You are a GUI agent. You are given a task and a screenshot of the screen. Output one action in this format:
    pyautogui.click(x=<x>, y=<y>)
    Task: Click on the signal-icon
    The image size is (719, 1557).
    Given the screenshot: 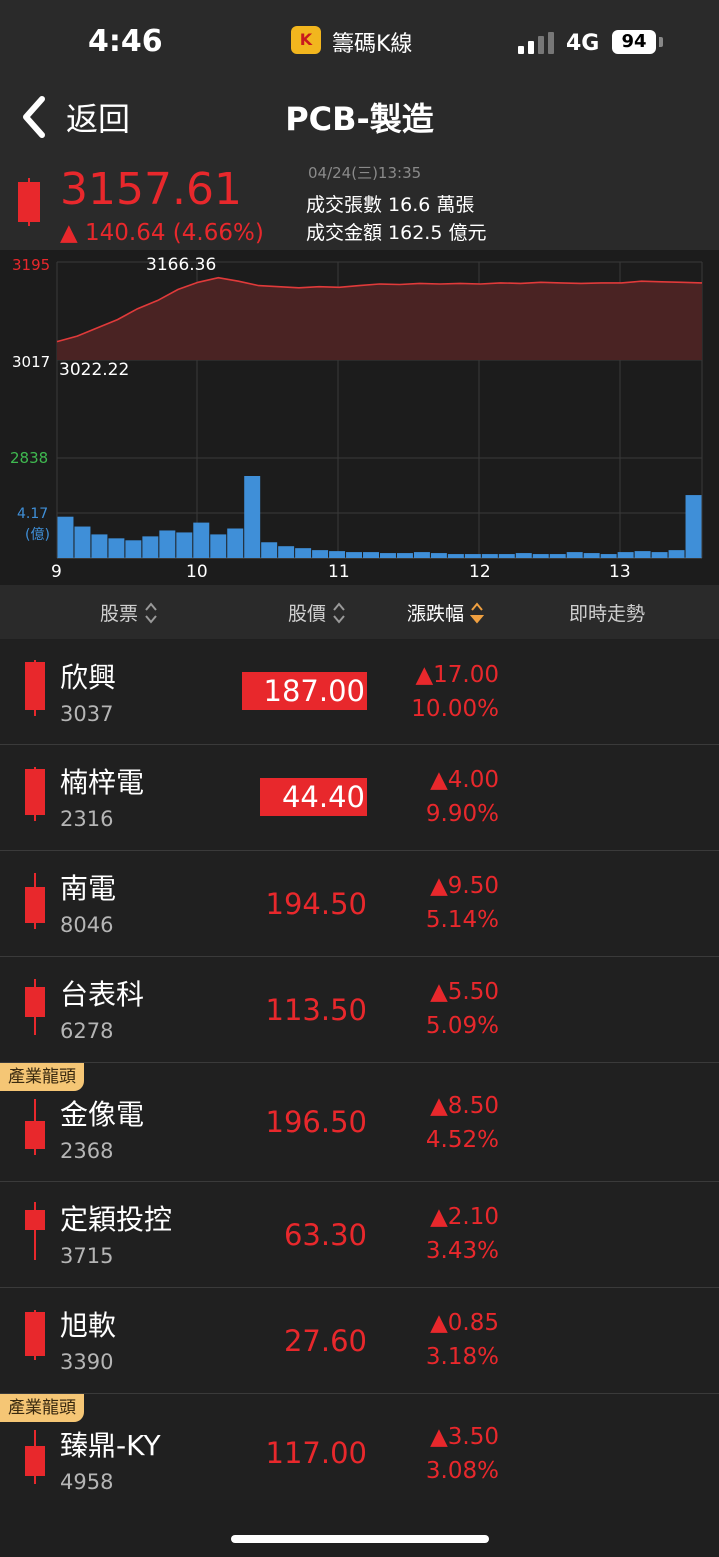 What is the action you would take?
    pyautogui.click(x=537, y=43)
    